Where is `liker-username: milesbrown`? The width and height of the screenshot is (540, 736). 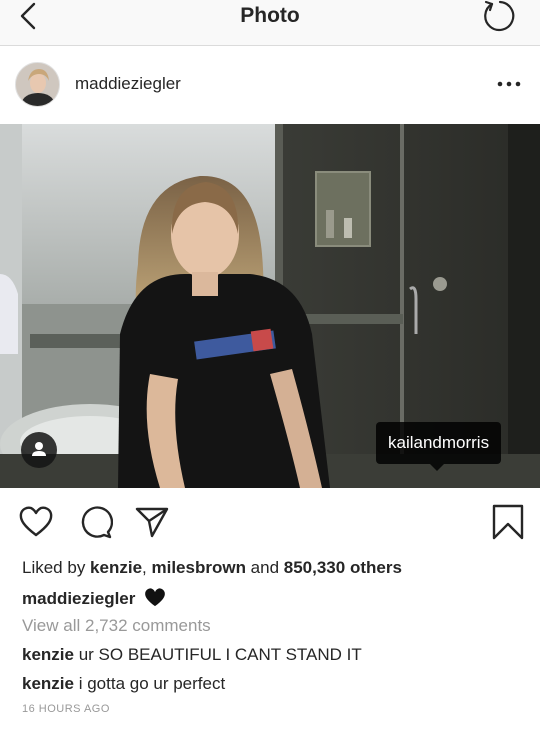
liker-username: milesbrown is located at coordinates (198, 567).